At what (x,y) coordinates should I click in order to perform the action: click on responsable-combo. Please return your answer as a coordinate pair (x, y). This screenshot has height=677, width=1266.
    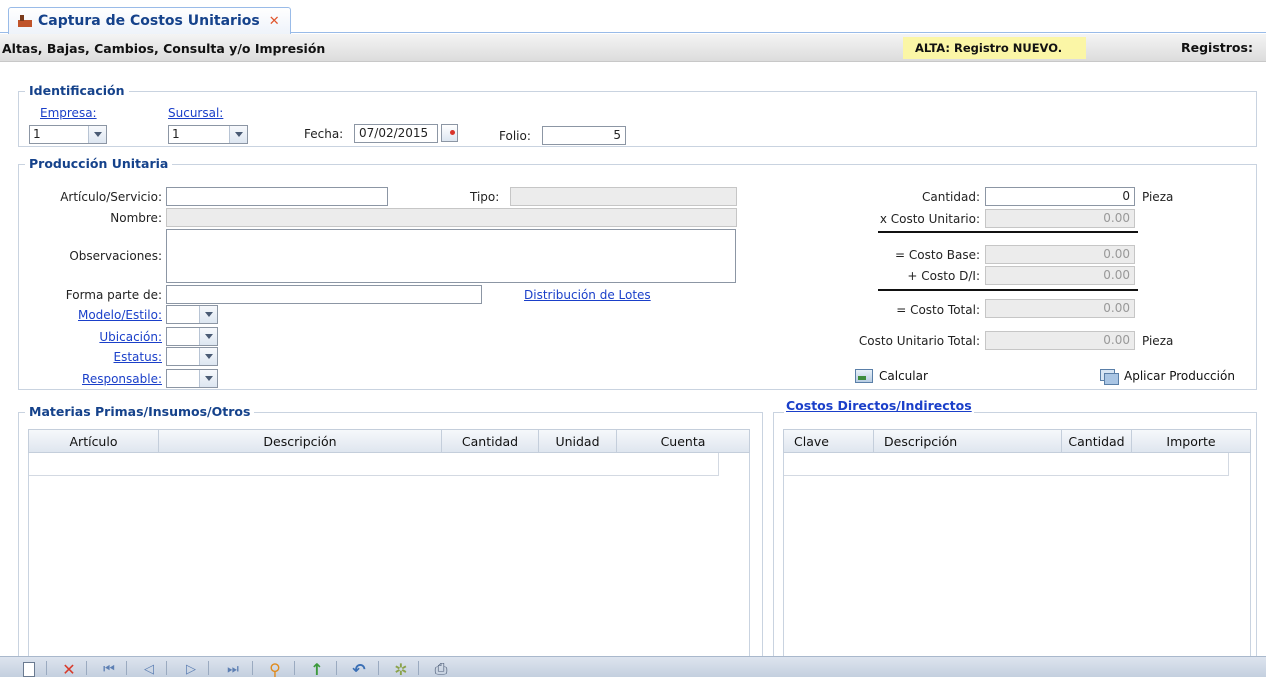
    Looking at the image, I should click on (192, 378).